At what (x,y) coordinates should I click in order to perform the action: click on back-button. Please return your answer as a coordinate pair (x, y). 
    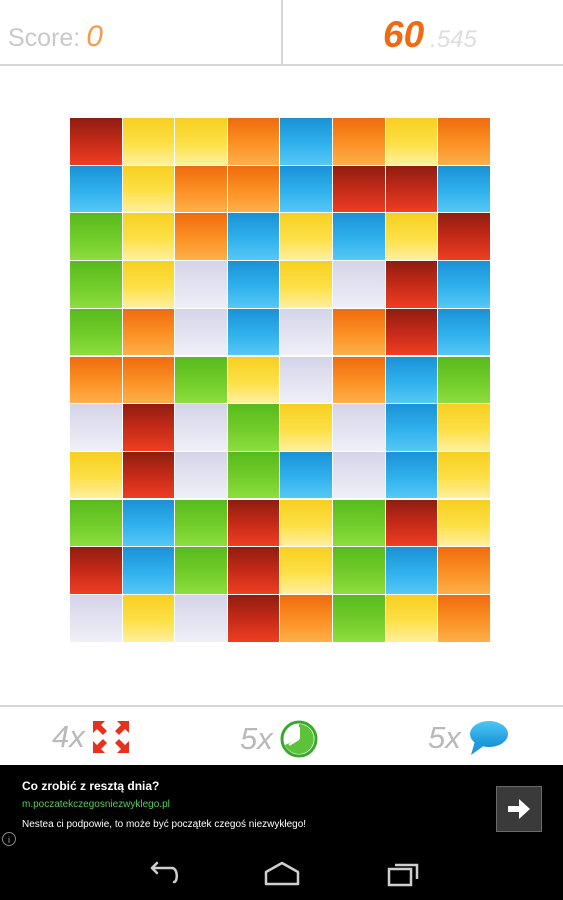
    Looking at the image, I should click on (162, 876).